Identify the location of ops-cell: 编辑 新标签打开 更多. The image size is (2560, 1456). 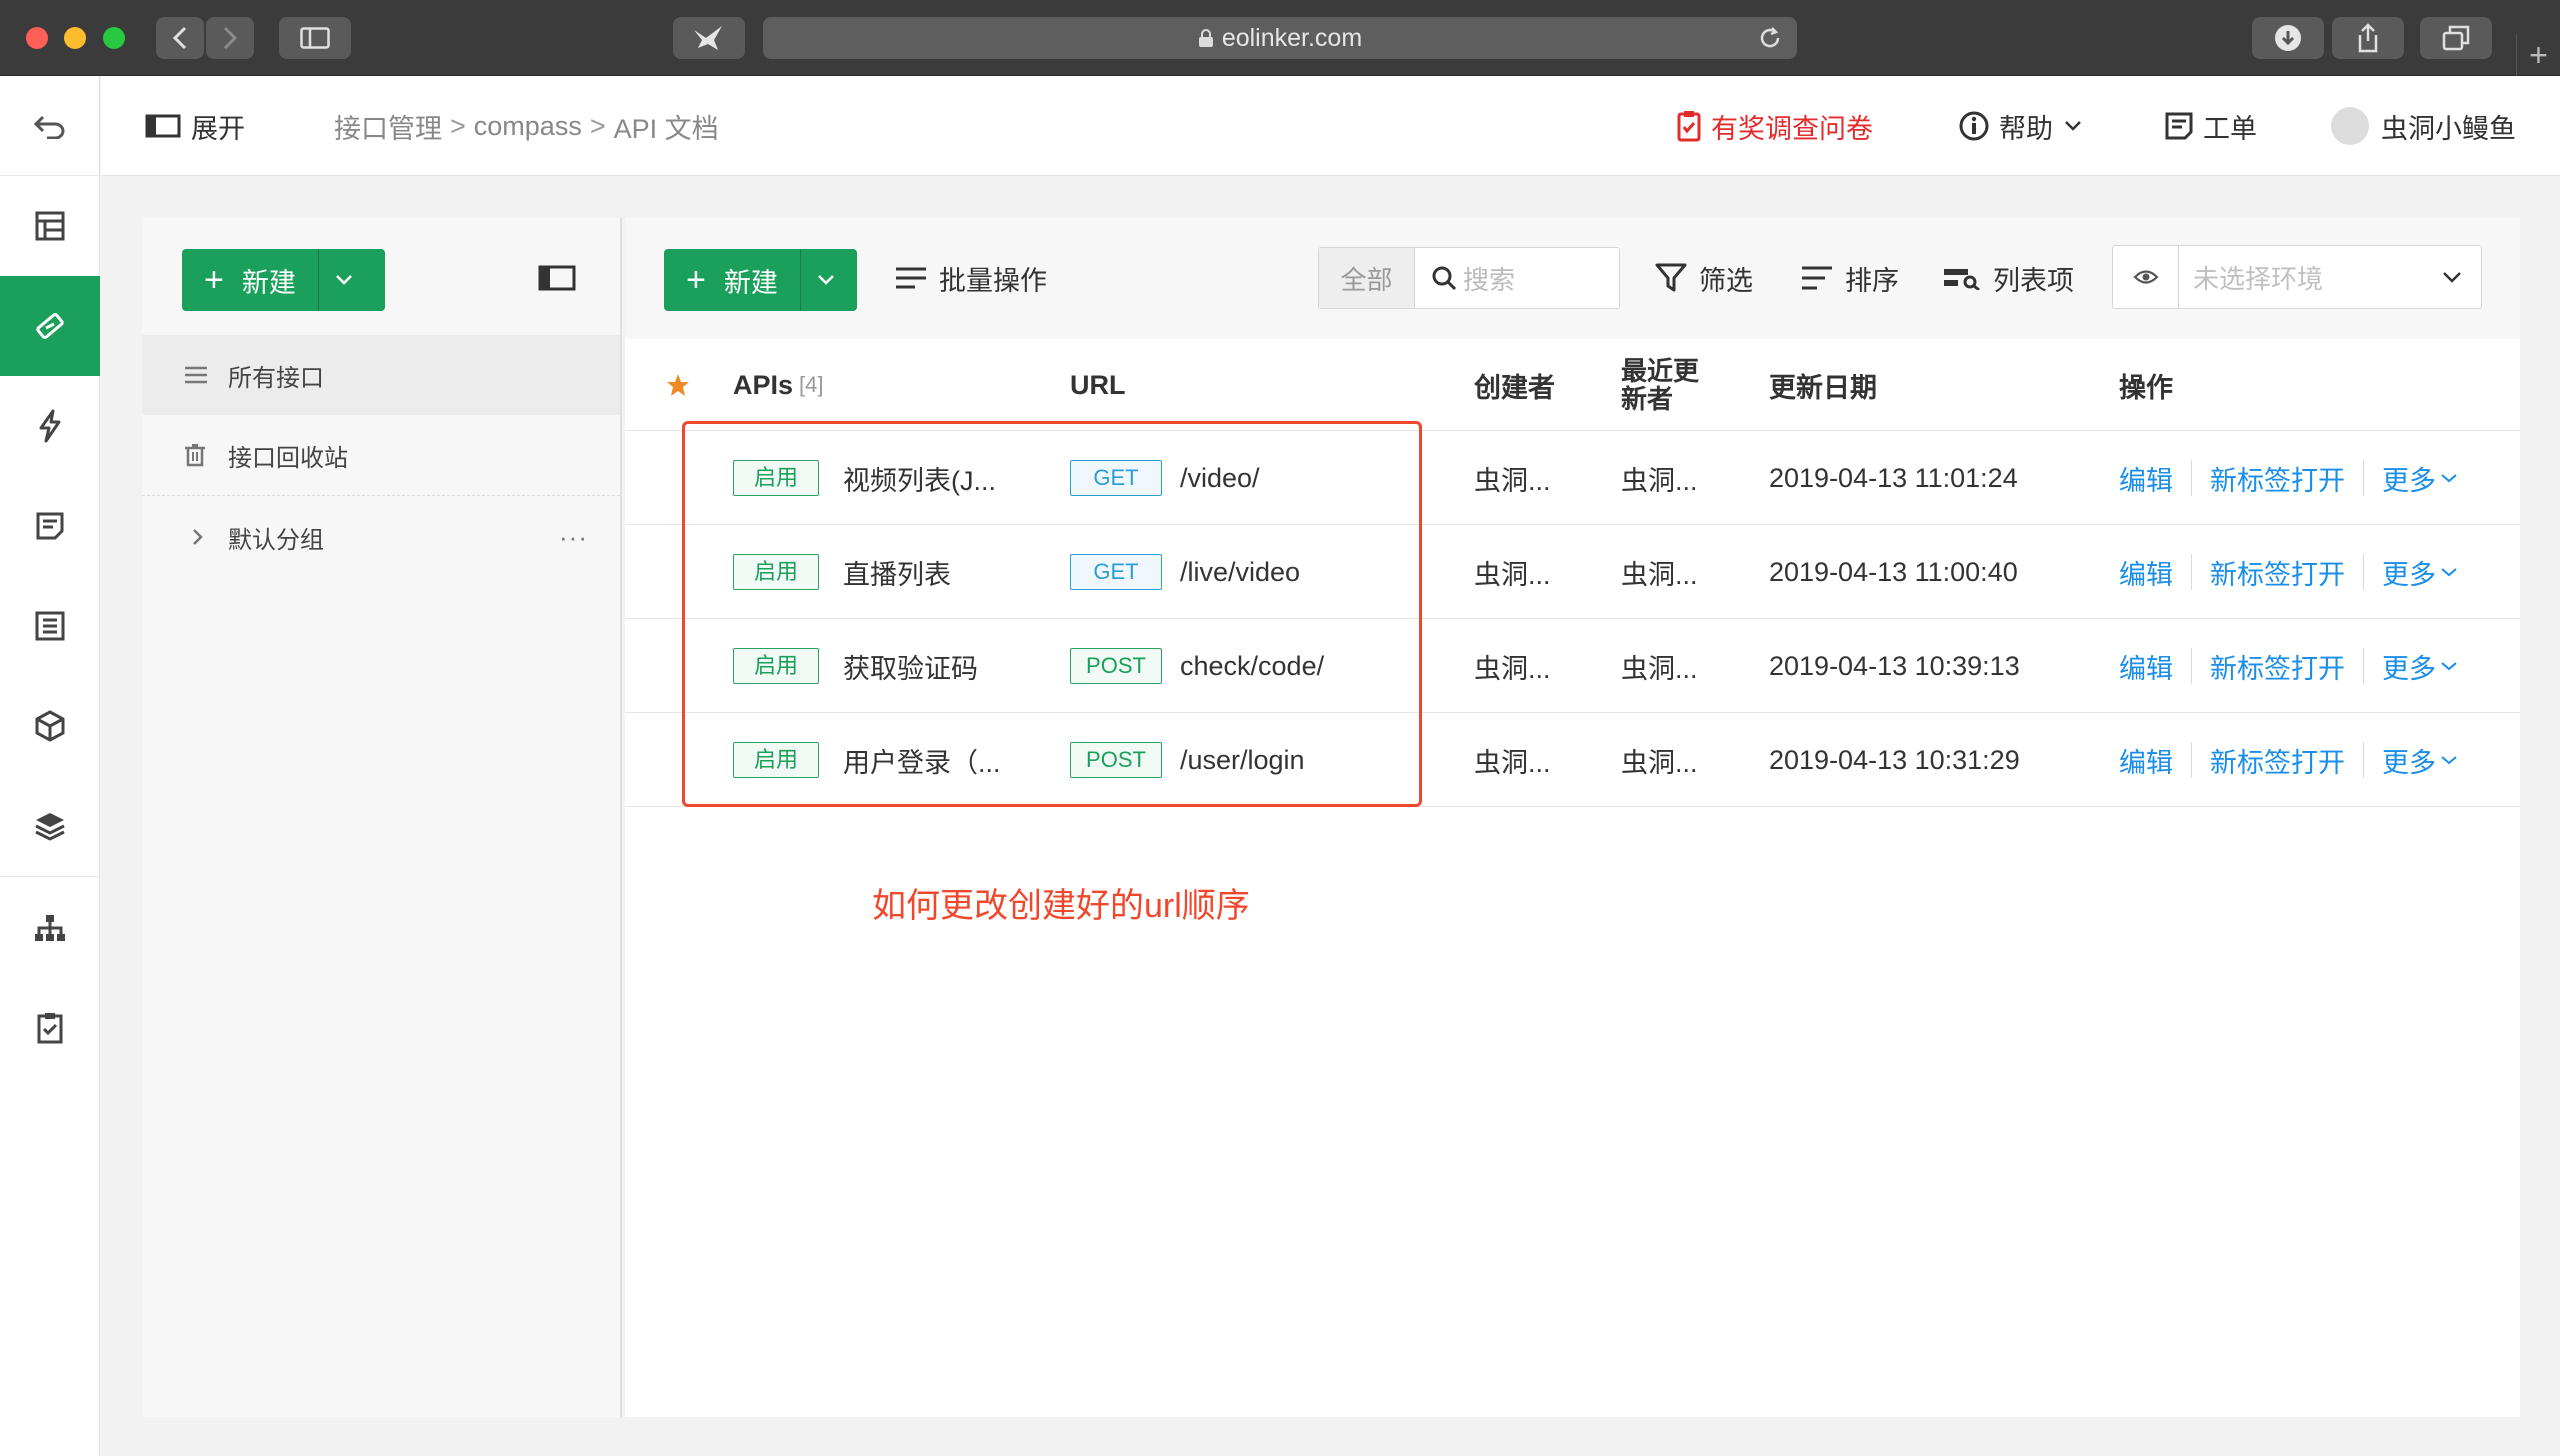
(2288, 478).